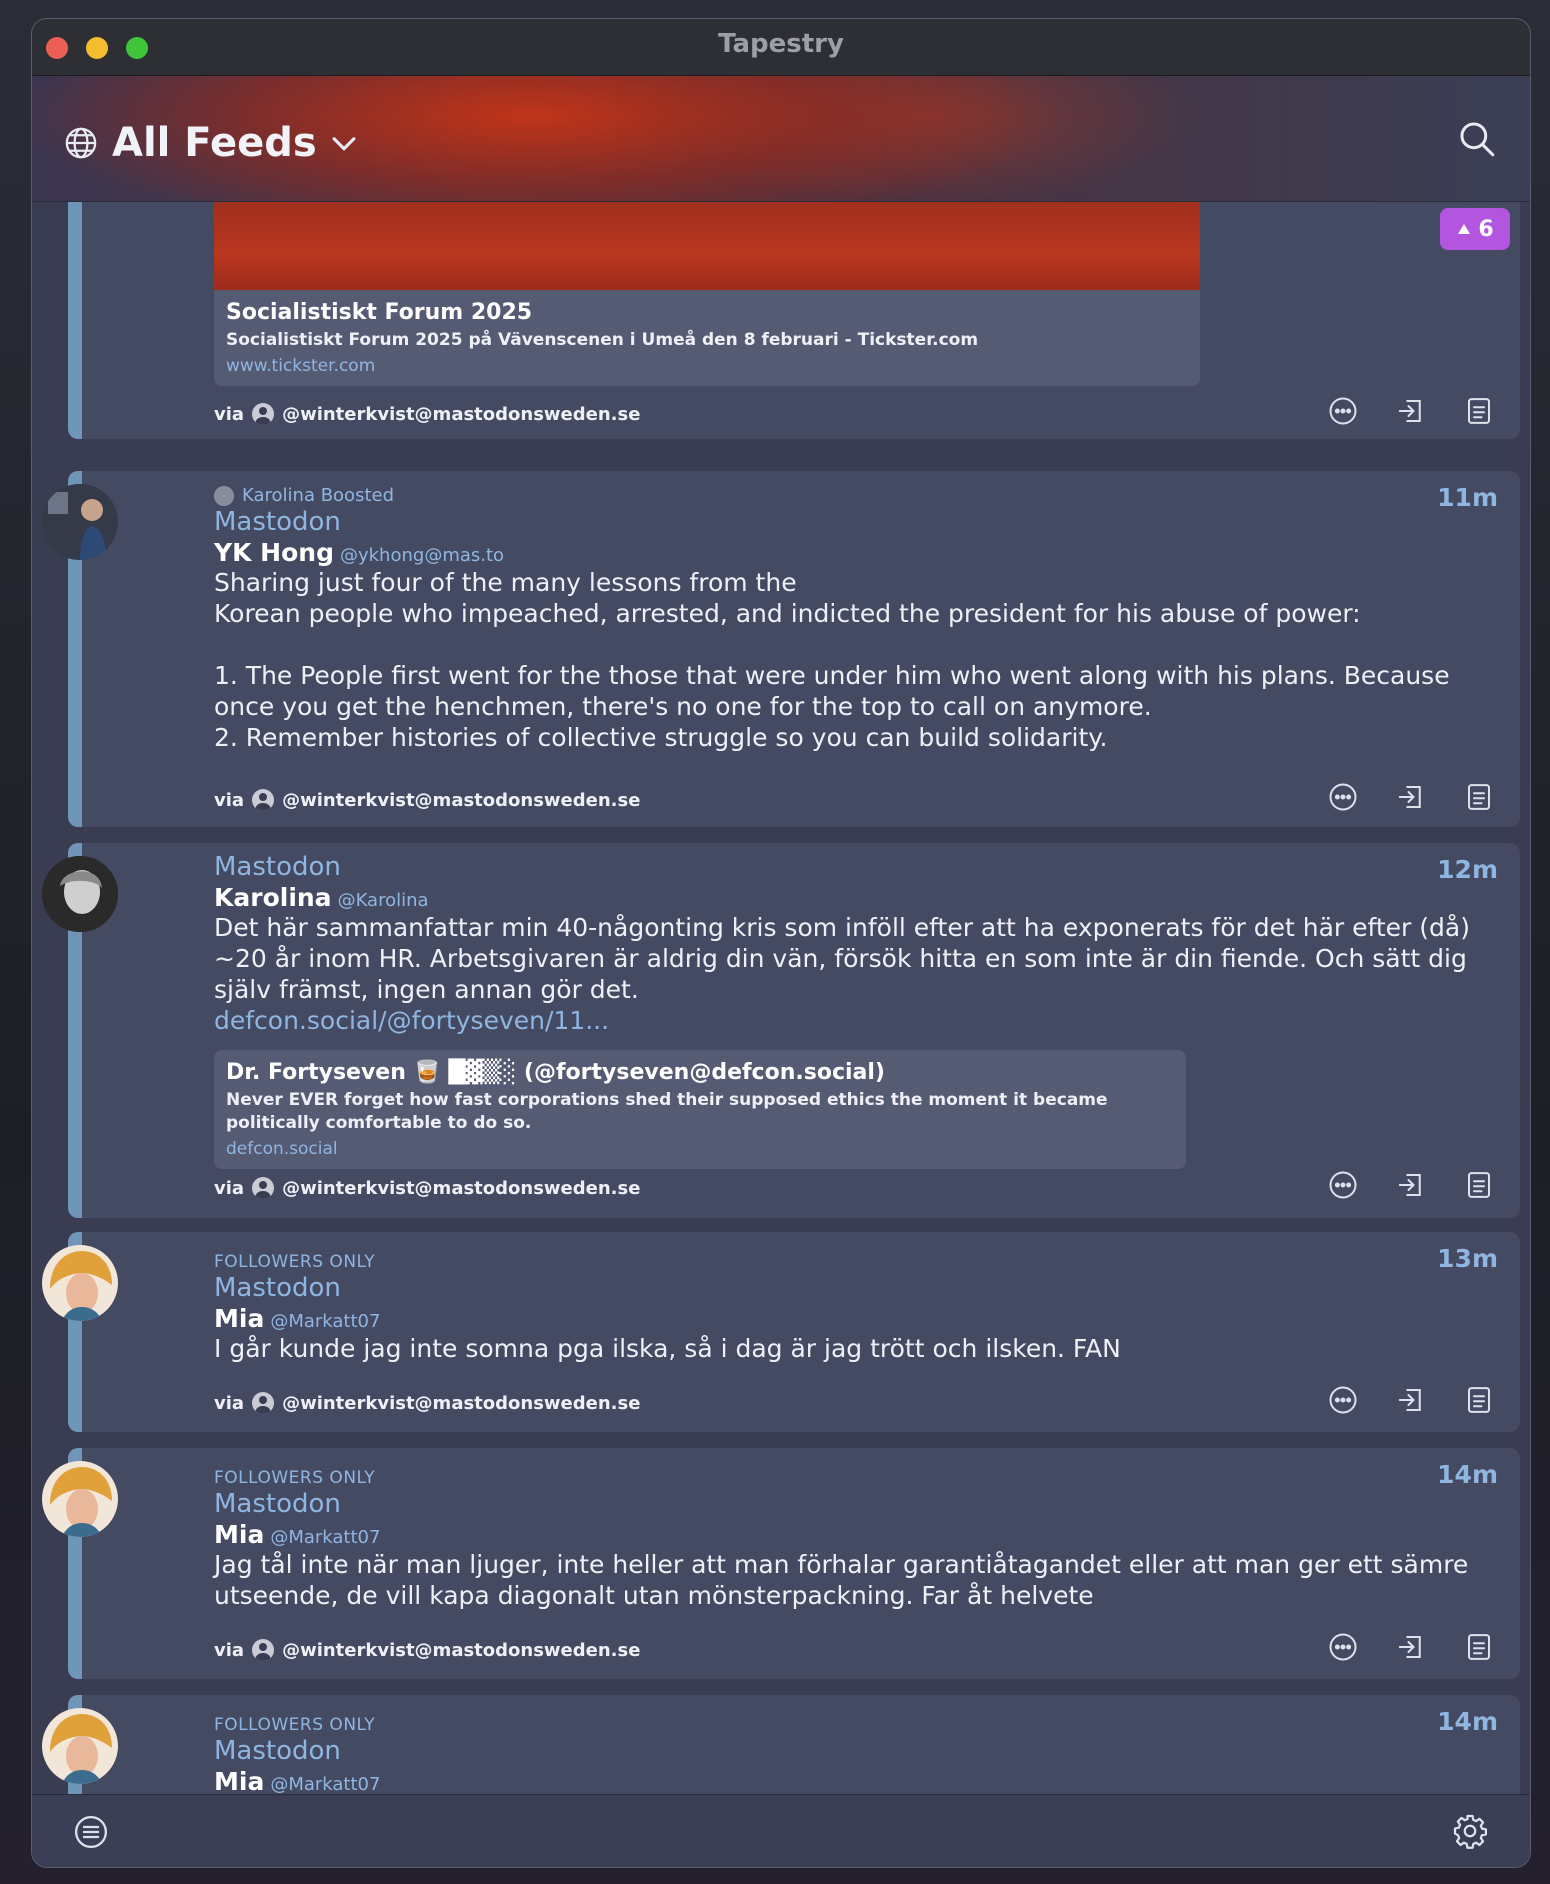  I want to click on feed-selector: All Feeds, so click(212, 143).